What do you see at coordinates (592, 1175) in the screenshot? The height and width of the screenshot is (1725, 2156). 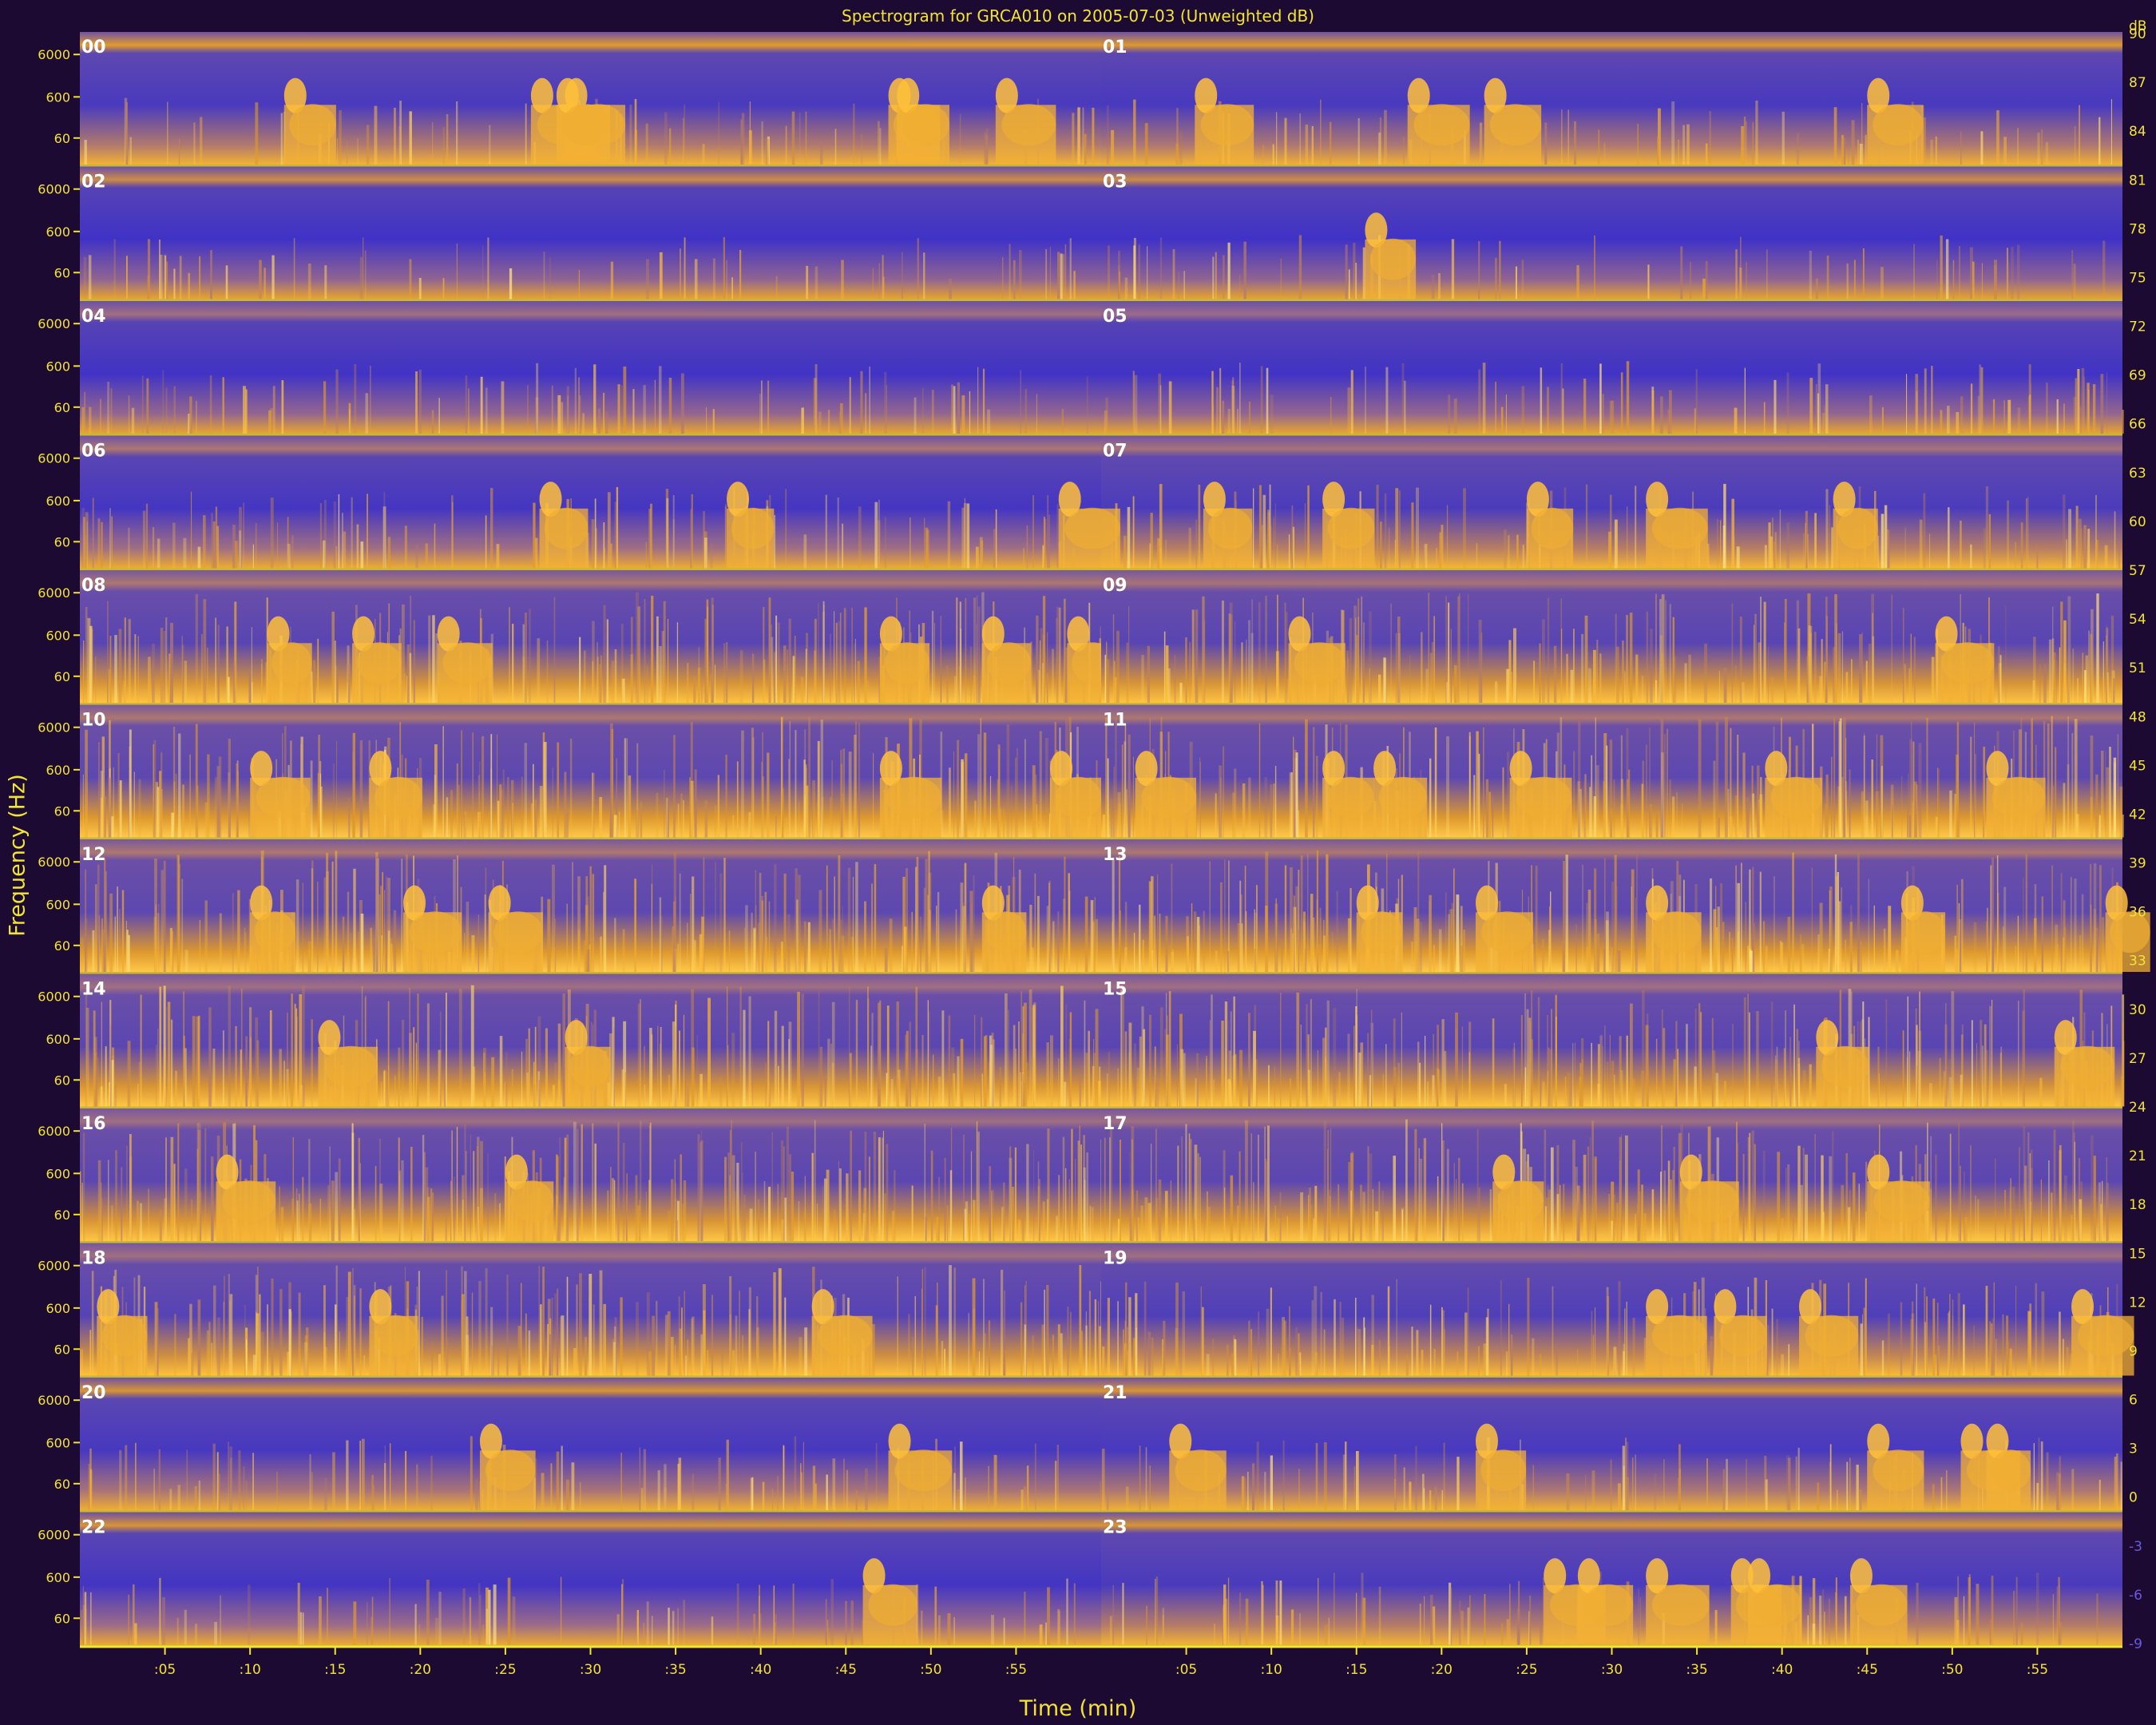 I see `panel-16: 16` at bounding box center [592, 1175].